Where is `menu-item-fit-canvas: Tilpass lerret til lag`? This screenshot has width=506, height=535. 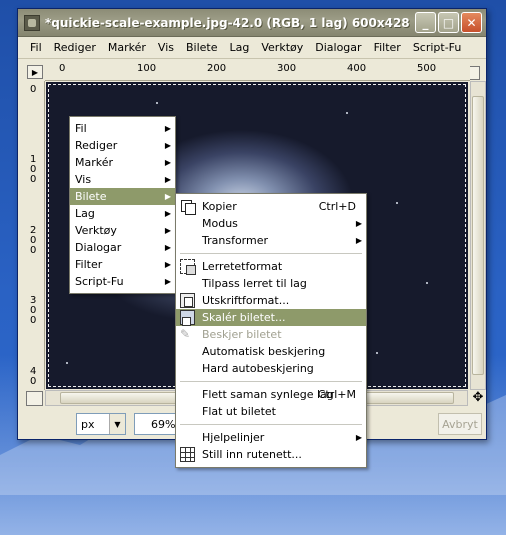 menu-item-fit-canvas: Tilpass lerret til lag is located at coordinates (271, 283).